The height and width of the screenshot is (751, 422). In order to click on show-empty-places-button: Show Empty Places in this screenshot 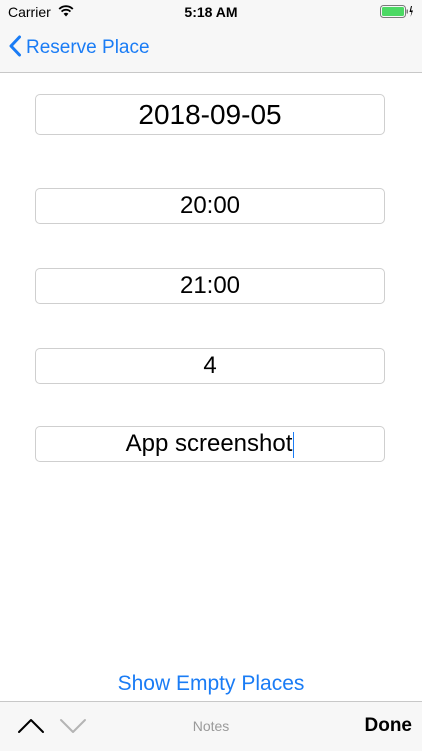, I will do `click(211, 684)`.